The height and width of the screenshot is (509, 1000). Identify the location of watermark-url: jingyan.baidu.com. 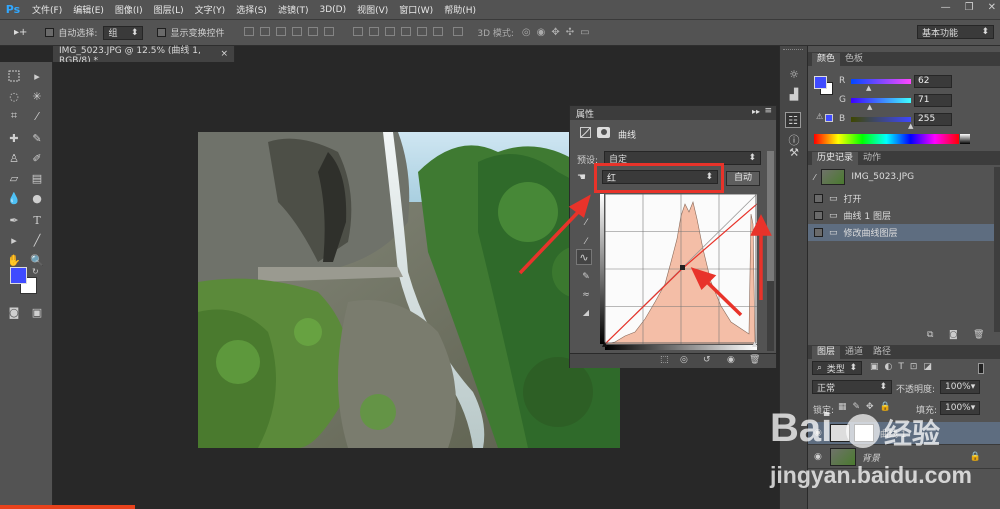
(871, 475).